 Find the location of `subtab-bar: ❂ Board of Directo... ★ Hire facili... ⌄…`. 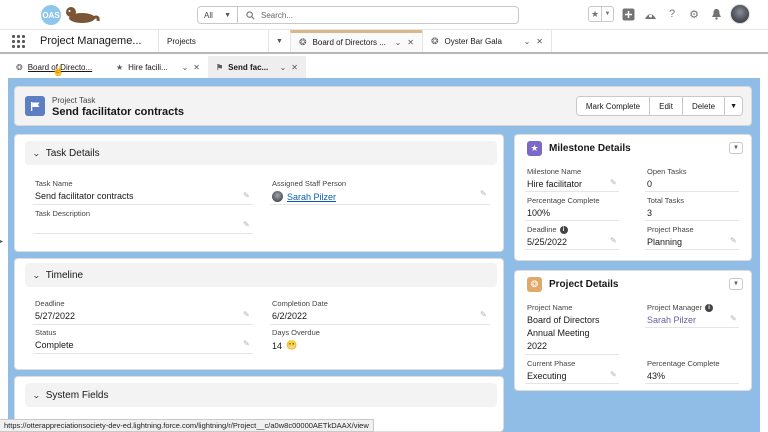

subtab-bar: ❂ Board of Directo... ★ Hire facili... ⌄… is located at coordinates (384, 67).